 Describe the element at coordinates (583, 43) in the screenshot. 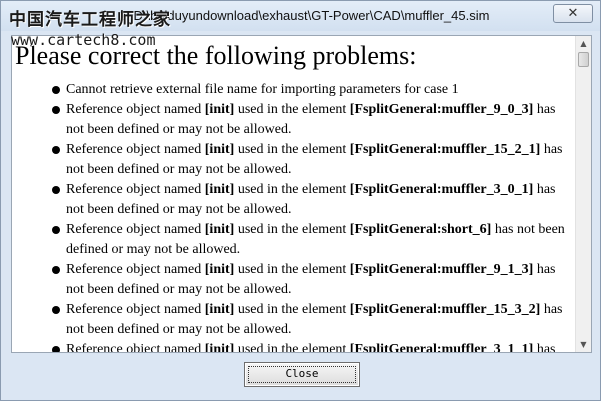

I see `scroll-up-arrow-icon: ▲` at that location.